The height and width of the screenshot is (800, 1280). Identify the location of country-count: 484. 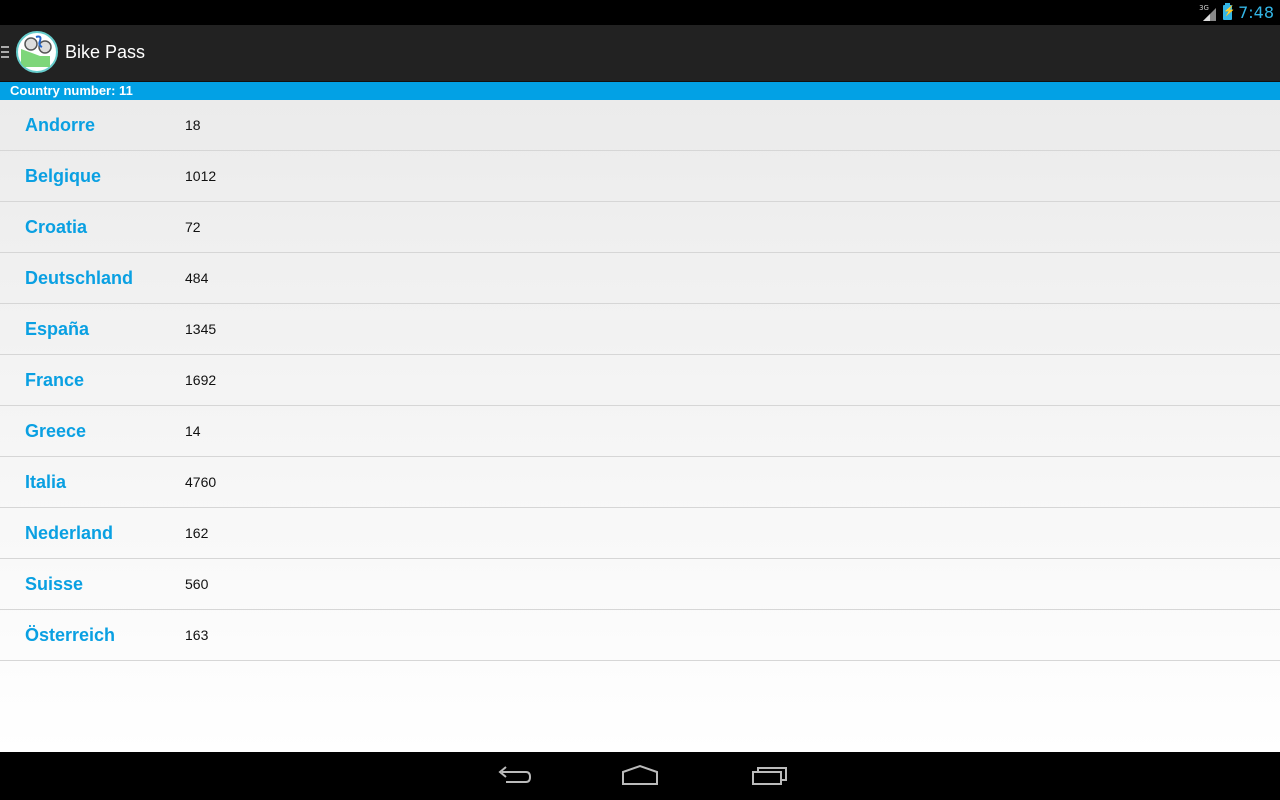
(197, 278).